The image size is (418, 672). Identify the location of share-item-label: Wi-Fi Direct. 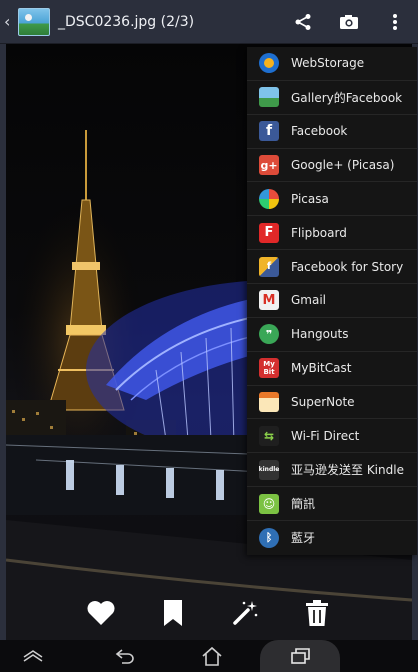
(325, 435).